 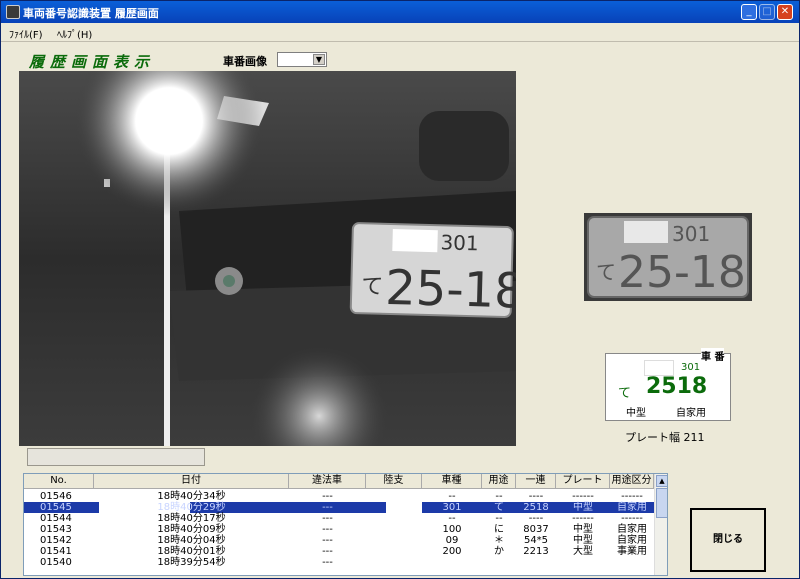 I want to click on table-cell: 01542, so click(x=56, y=540).